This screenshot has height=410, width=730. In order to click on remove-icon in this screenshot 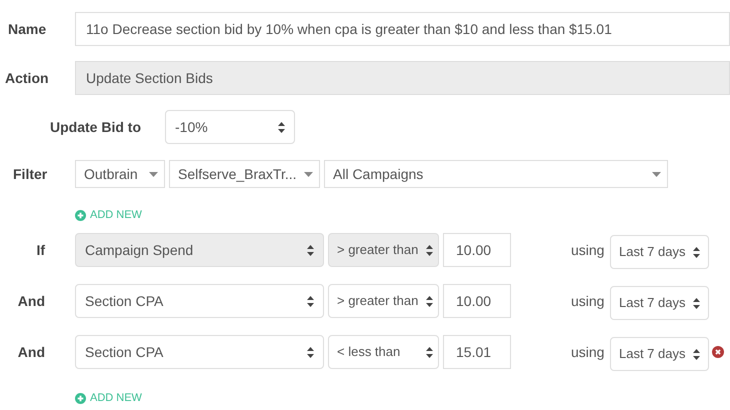, I will do `click(718, 352)`.